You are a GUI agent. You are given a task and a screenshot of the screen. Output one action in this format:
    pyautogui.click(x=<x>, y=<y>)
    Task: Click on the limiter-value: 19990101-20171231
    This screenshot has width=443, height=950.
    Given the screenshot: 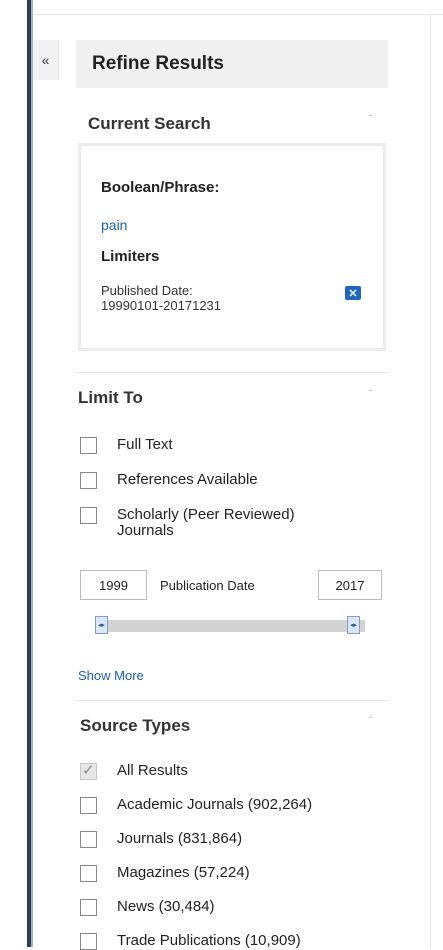 What is the action you would take?
    pyautogui.click(x=161, y=305)
    